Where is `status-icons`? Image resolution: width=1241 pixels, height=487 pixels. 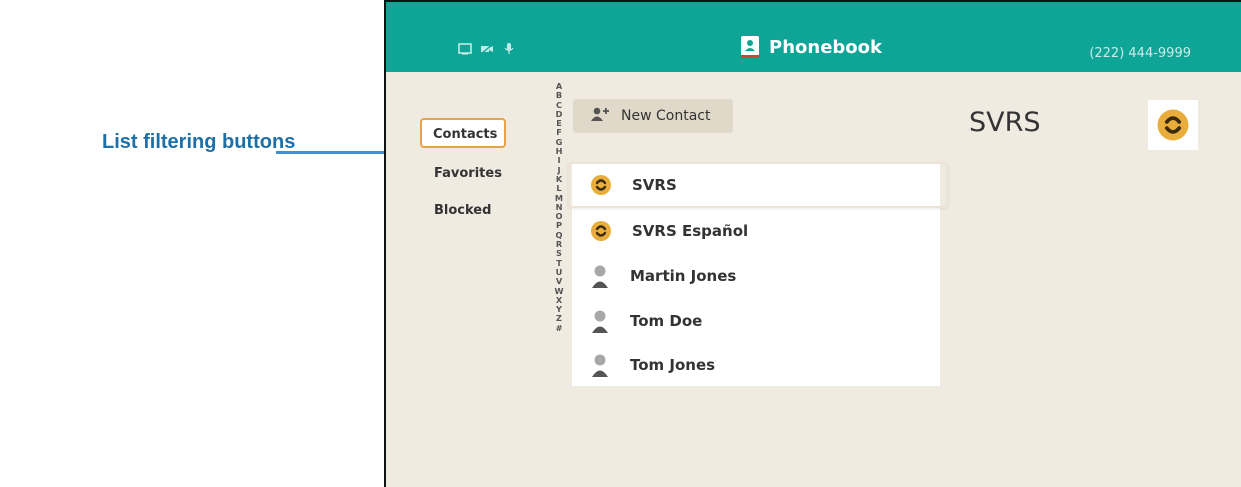
status-icons is located at coordinates (487, 47).